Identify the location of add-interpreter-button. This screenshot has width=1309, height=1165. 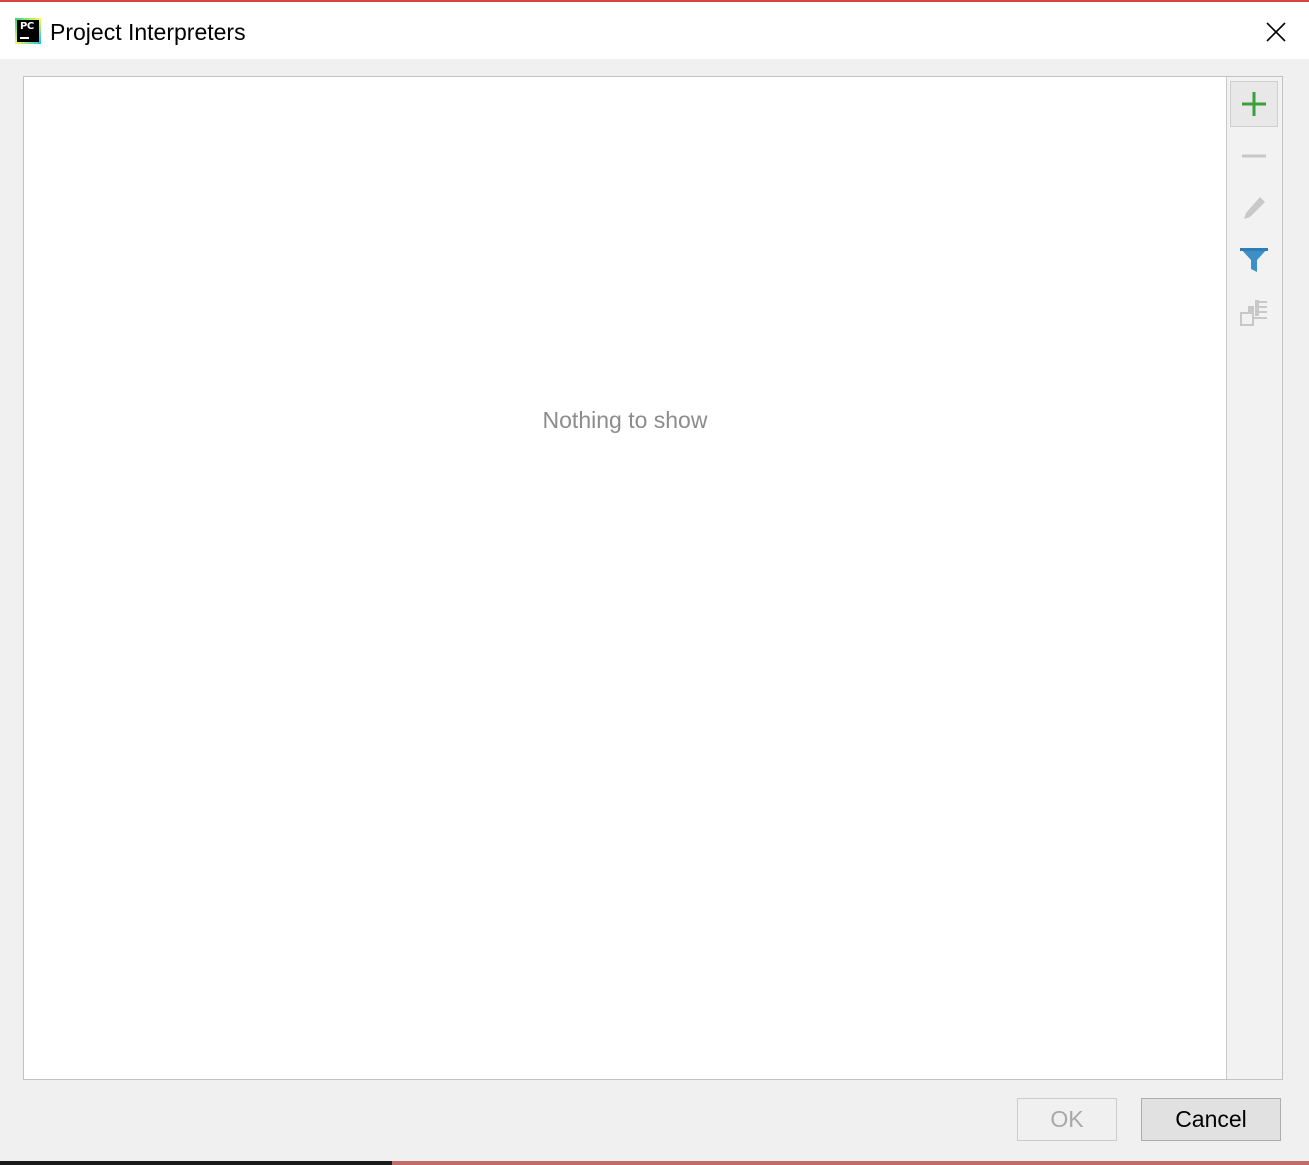
(1254, 104).